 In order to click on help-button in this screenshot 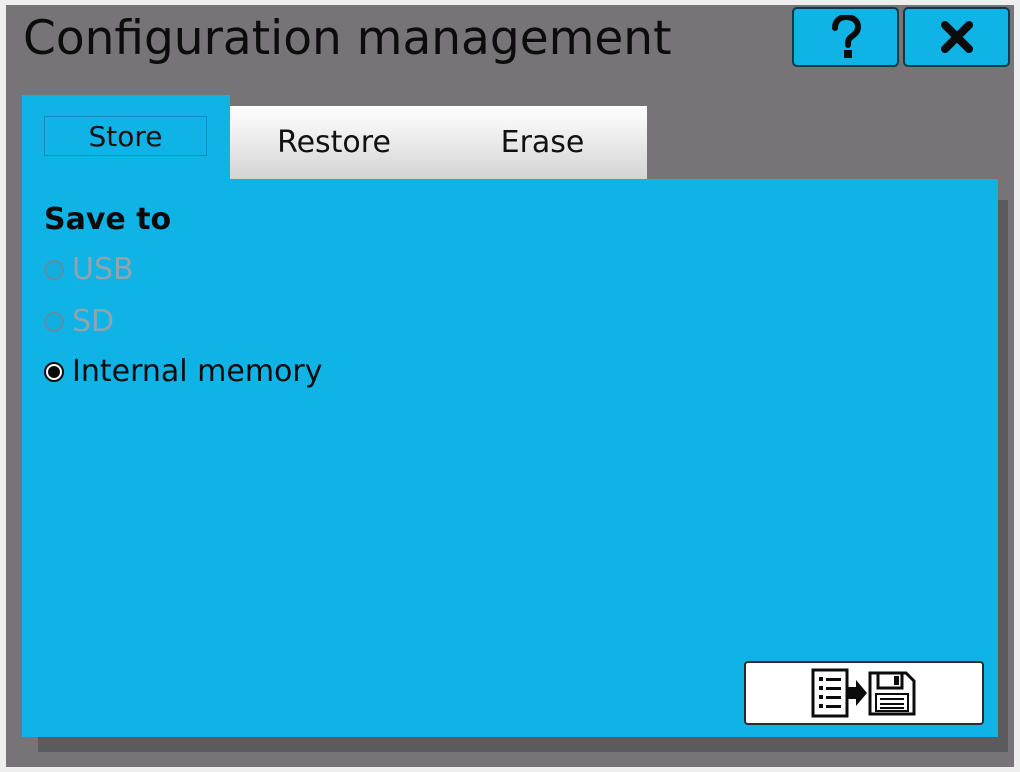, I will do `click(845, 37)`.